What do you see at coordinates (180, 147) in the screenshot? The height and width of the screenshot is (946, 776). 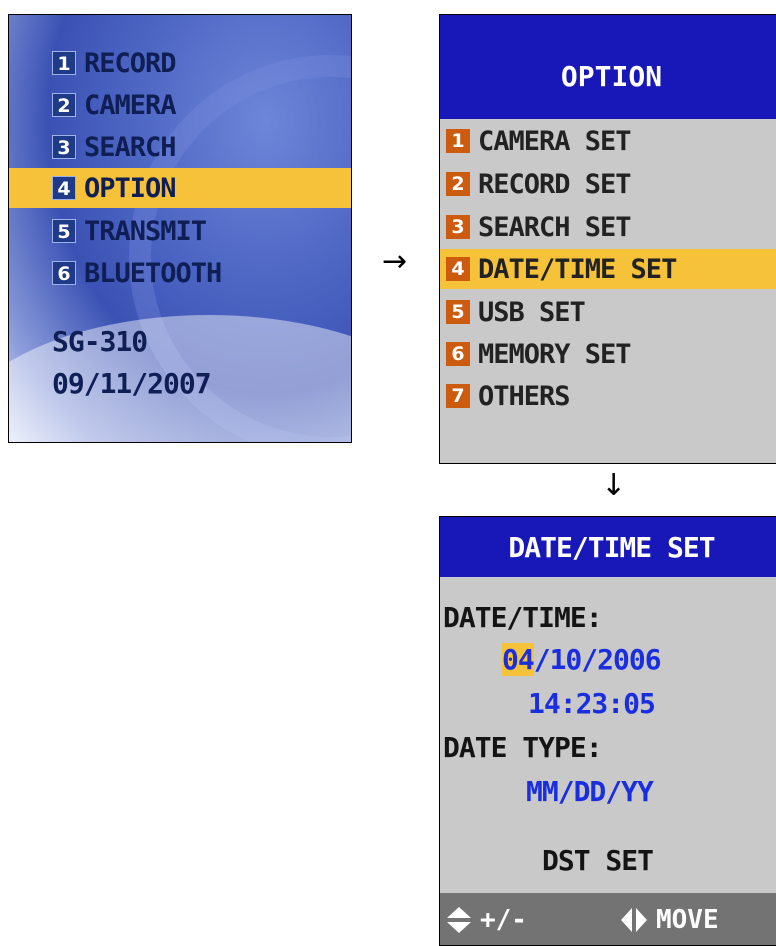 I see `main-menu-item-search: 3 SEARCH` at bounding box center [180, 147].